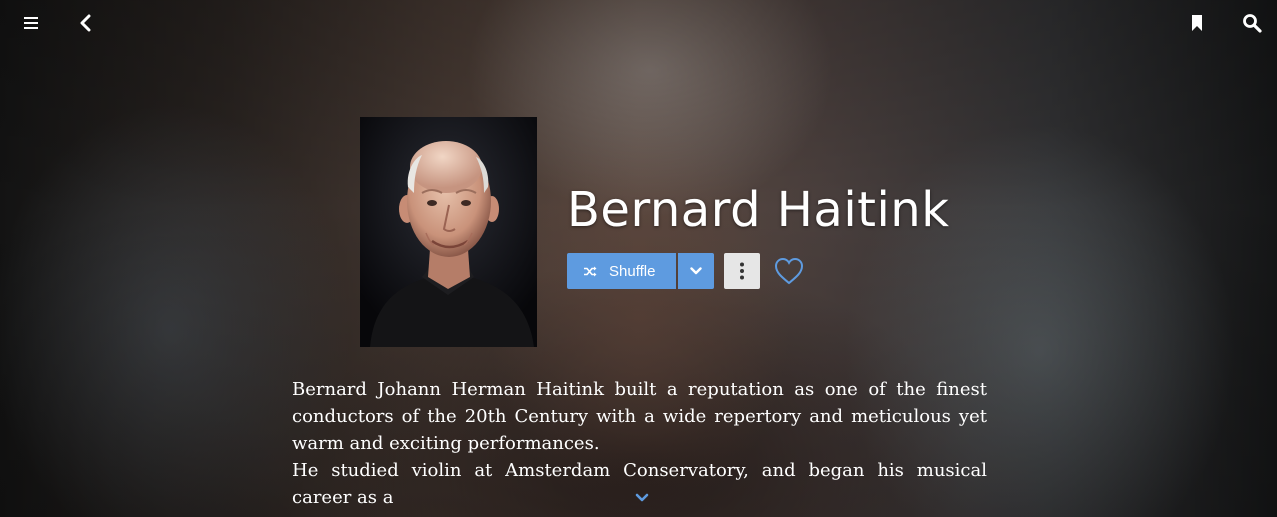 The width and height of the screenshot is (1277, 517). I want to click on shuffle-options-button, so click(696, 271).